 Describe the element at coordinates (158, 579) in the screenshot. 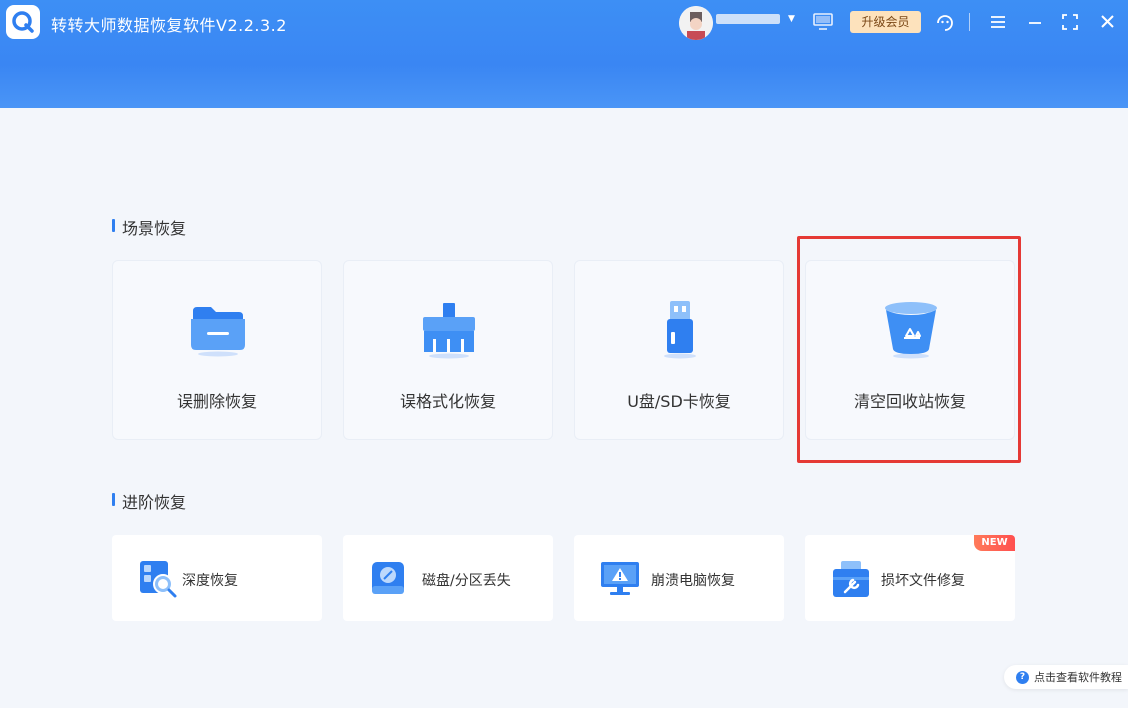

I see `deep-scan-icon` at that location.